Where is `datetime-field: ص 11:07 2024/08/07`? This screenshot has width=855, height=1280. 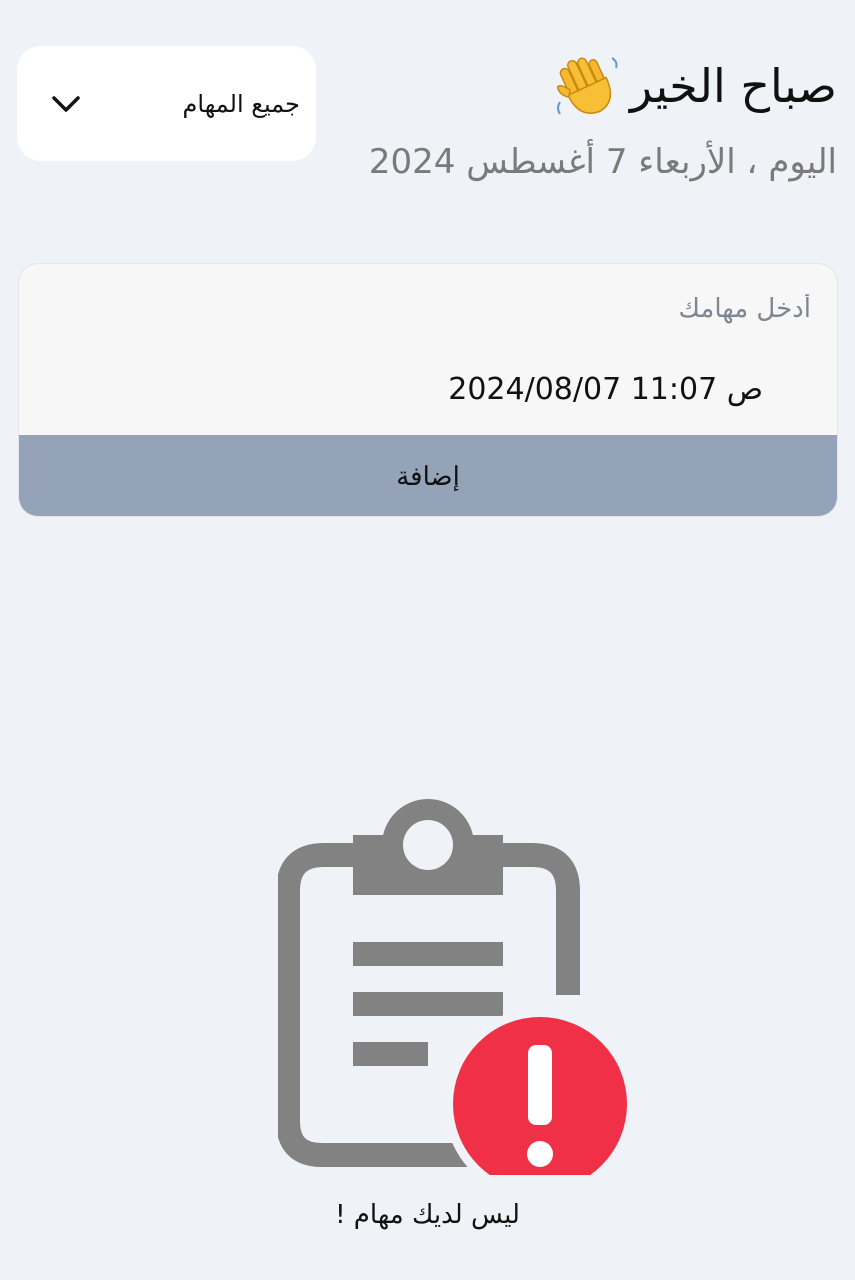
datetime-field: ص 11:07 2024/08/07 is located at coordinates (605, 389).